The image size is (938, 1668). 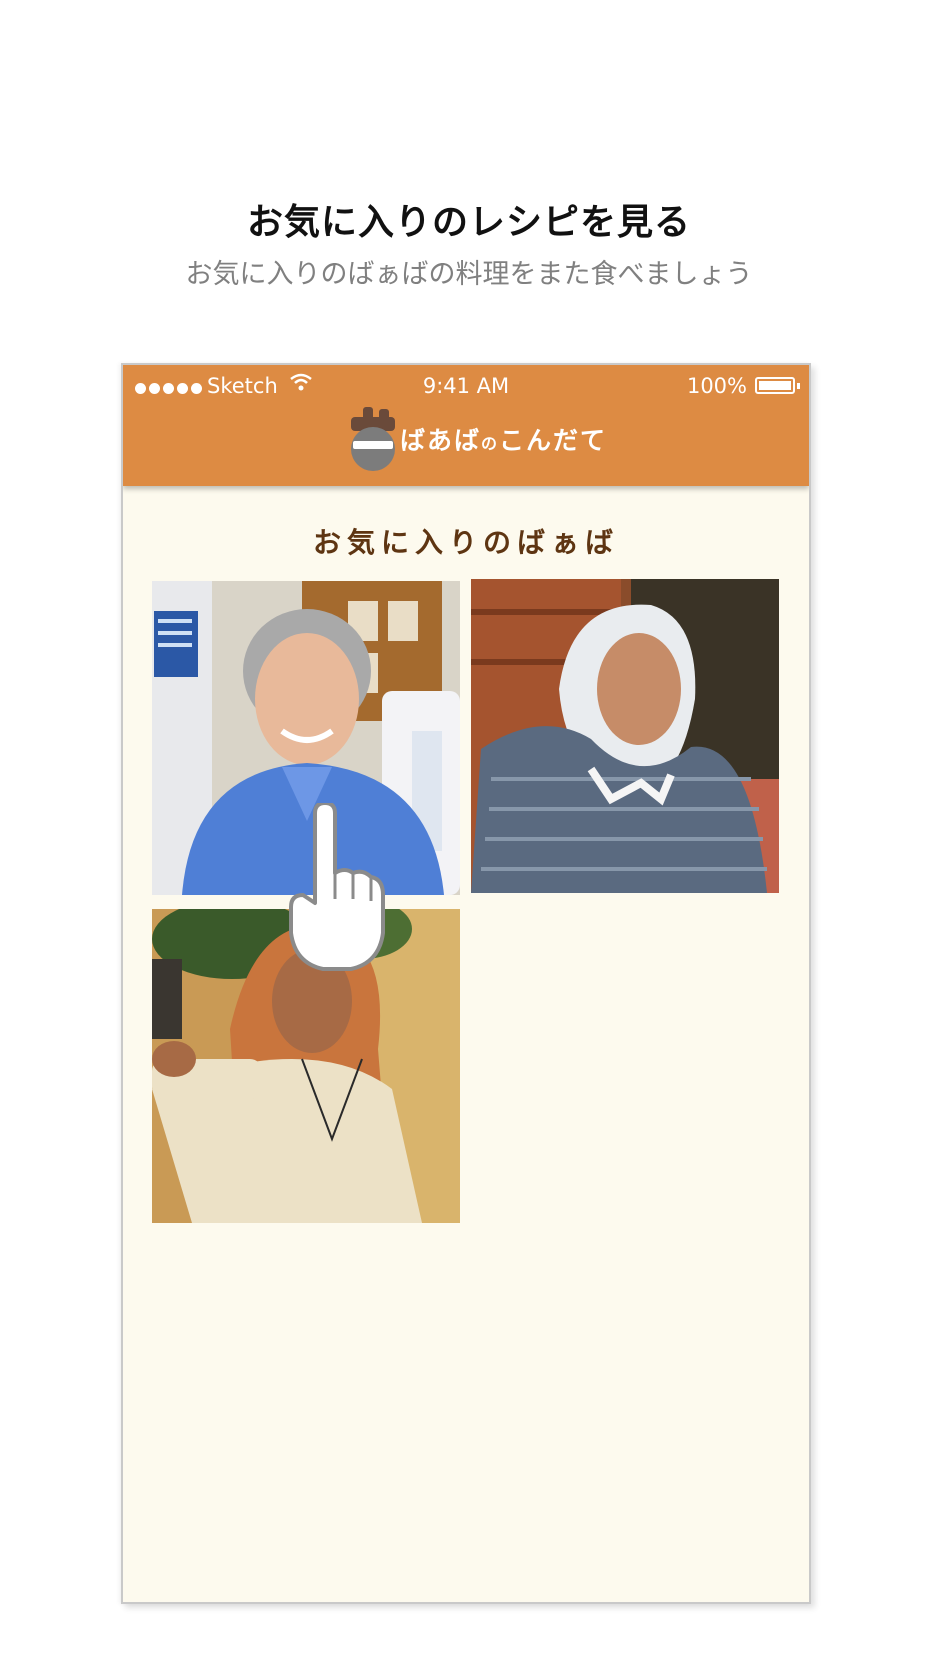 I want to click on app-header: Sketch 9:41 AM 100% ばあばのこんだて, so click(x=466, y=425).